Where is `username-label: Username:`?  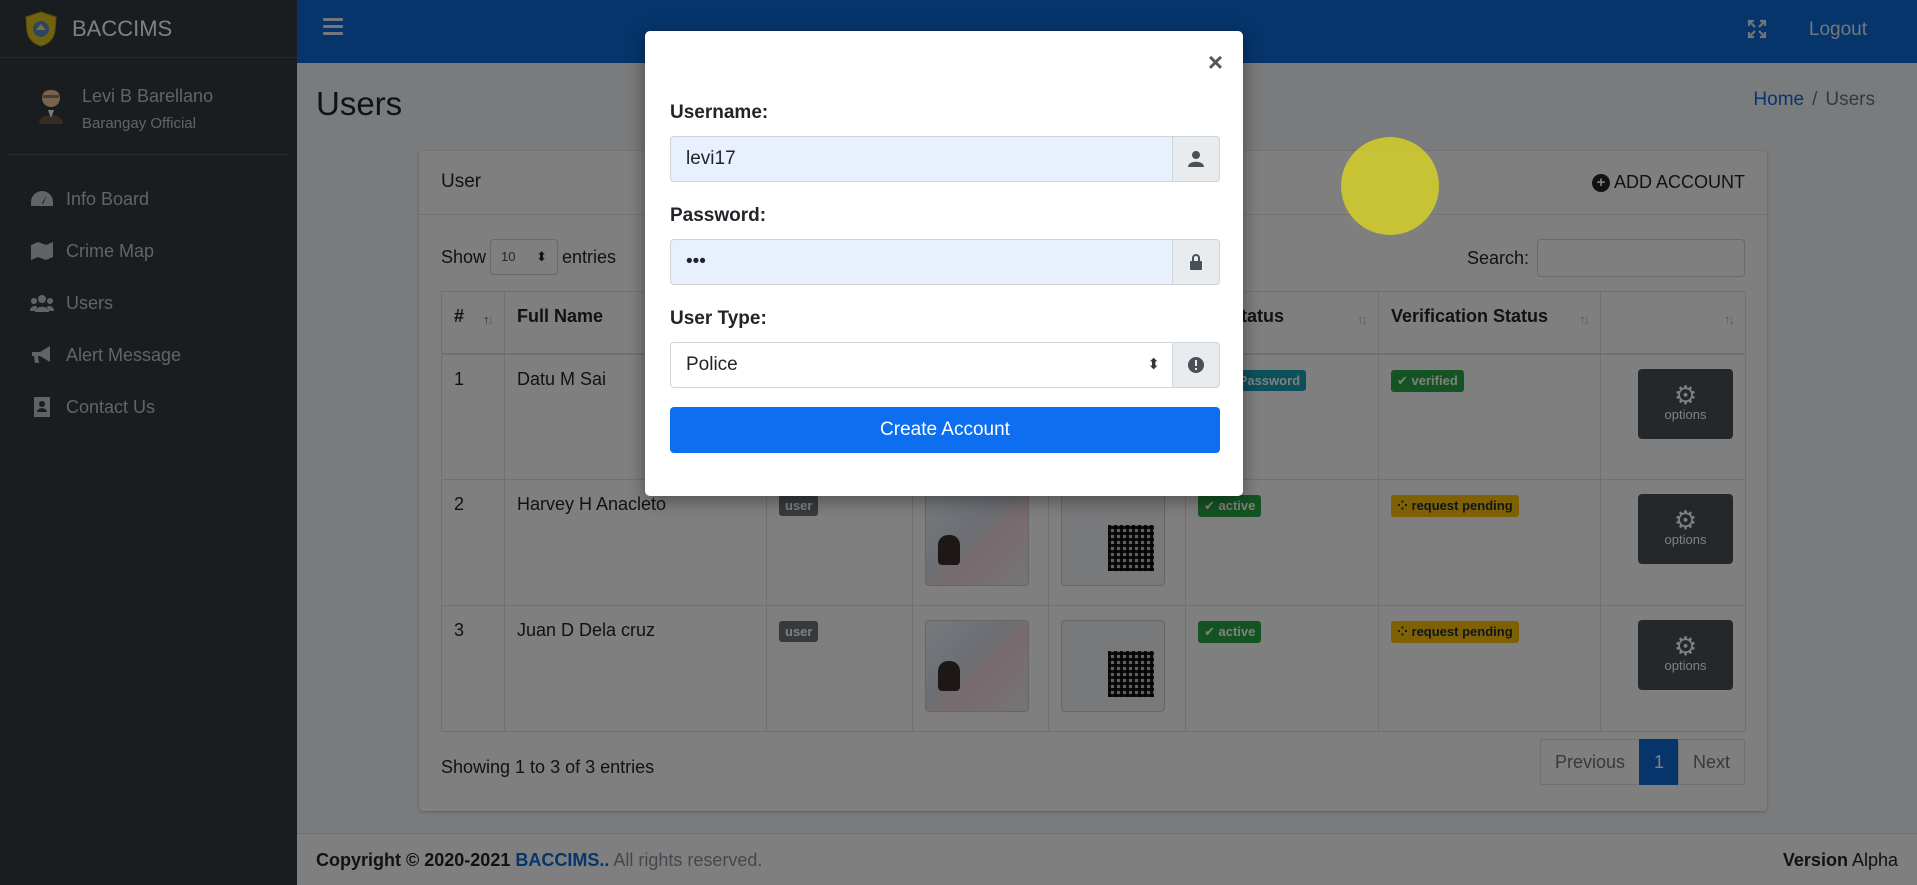
username-label: Username: is located at coordinates (719, 112).